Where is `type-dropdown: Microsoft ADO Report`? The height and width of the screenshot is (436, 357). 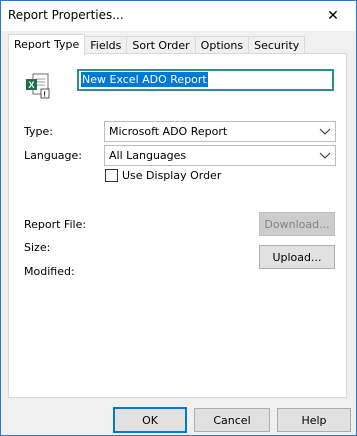
type-dropdown: Microsoft ADO Report is located at coordinates (220, 131).